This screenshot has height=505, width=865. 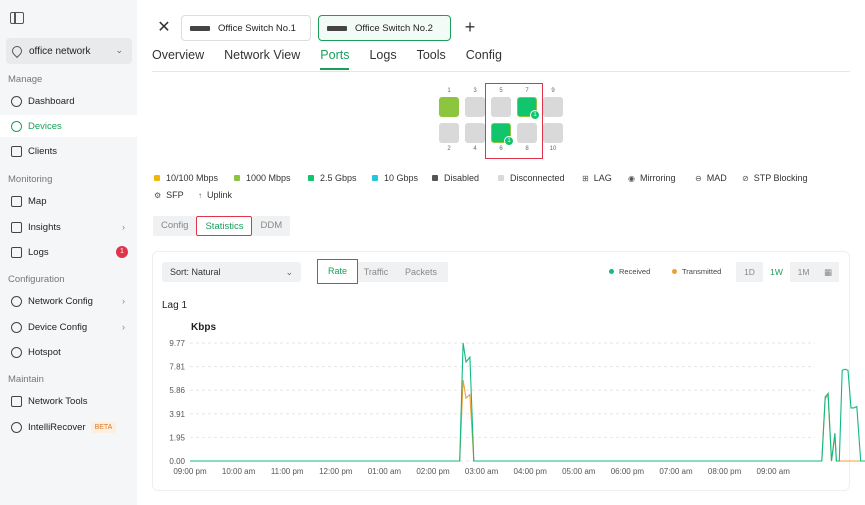 I want to click on globe-icon, so click(x=16, y=301).